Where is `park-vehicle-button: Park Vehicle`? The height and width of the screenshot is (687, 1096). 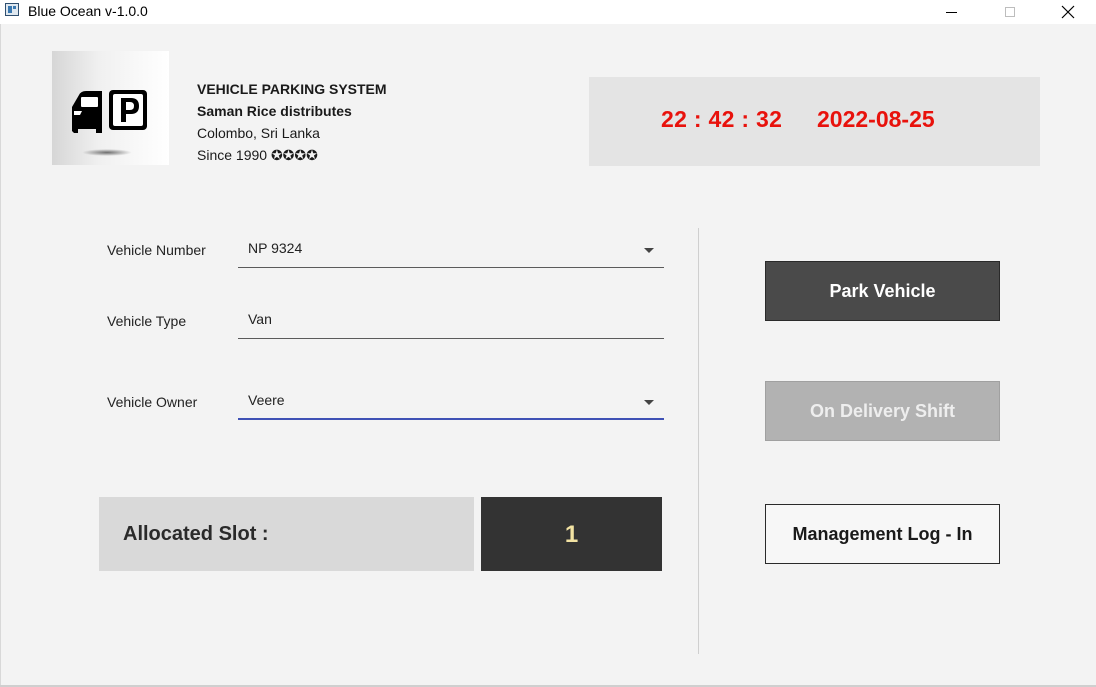
park-vehicle-button: Park Vehicle is located at coordinates (882, 291).